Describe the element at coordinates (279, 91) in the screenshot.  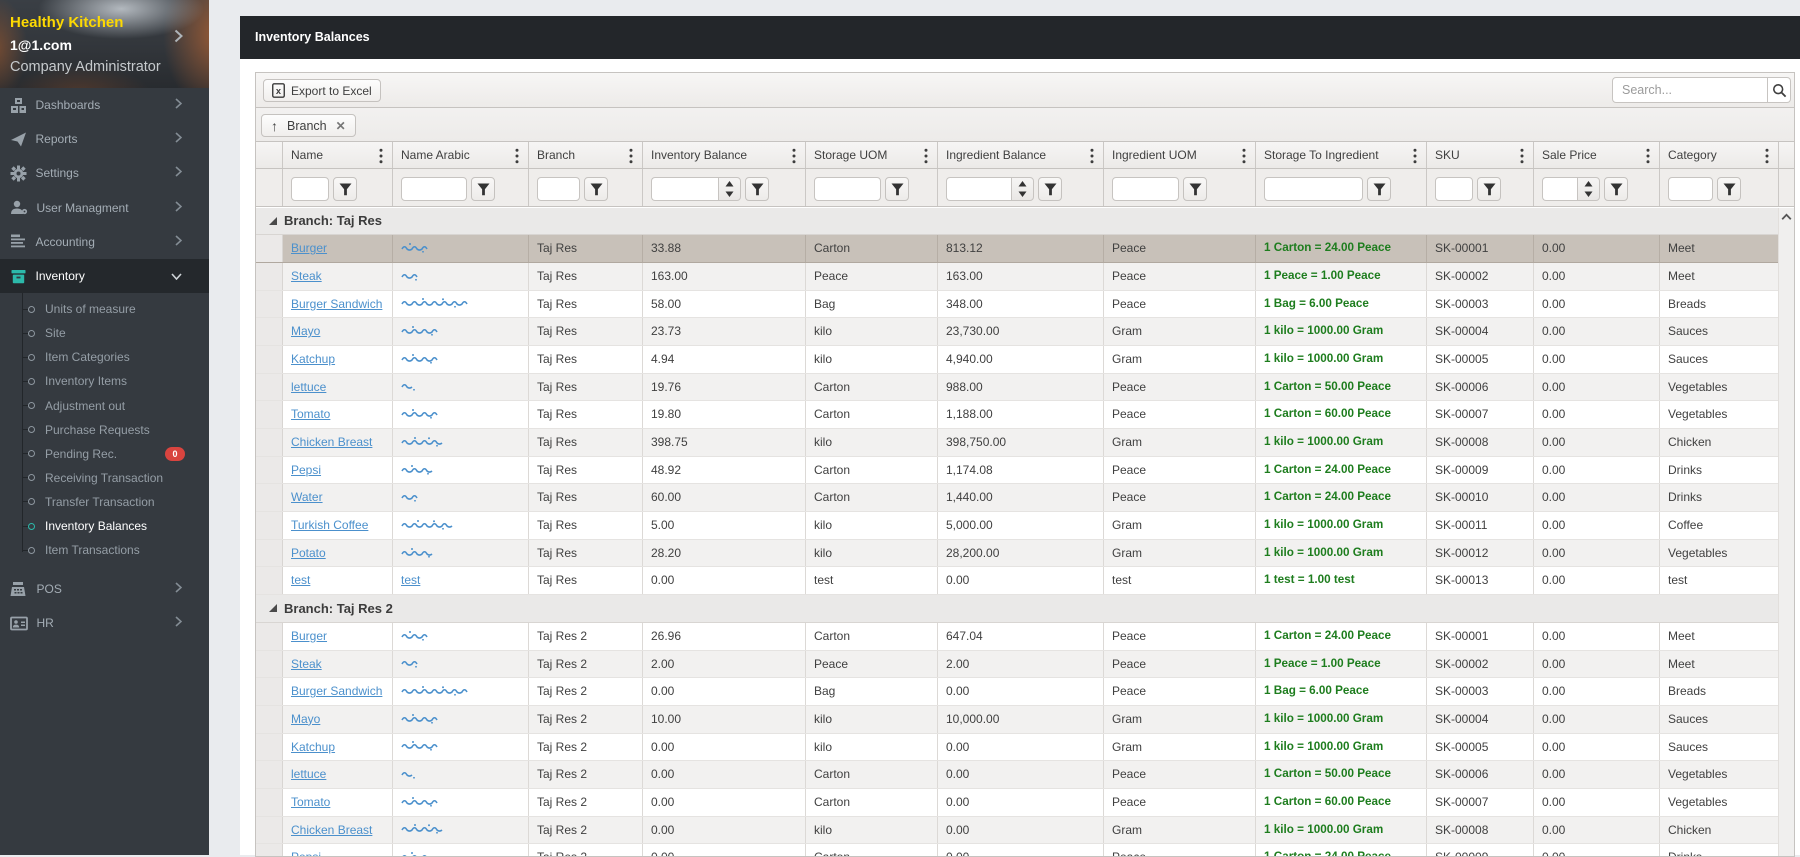
I see `svg-text: x` at that location.